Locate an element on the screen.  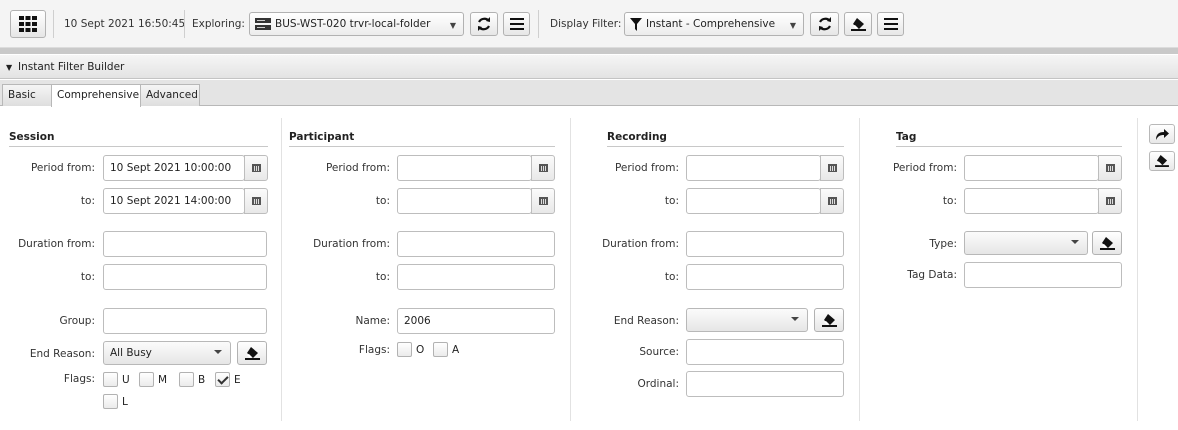
session-end-reason-value: All Busy is located at coordinates (131, 353).